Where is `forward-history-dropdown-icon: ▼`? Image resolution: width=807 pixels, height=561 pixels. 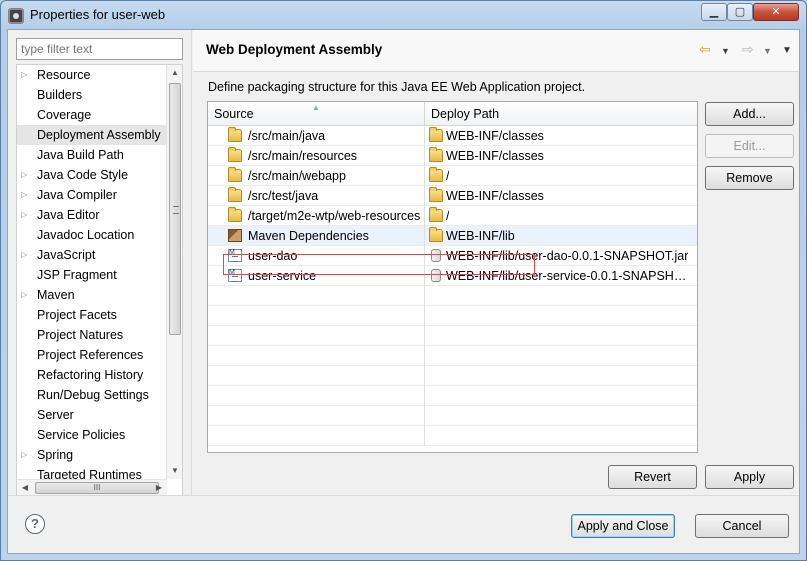 forward-history-dropdown-icon: ▼ is located at coordinates (767, 51).